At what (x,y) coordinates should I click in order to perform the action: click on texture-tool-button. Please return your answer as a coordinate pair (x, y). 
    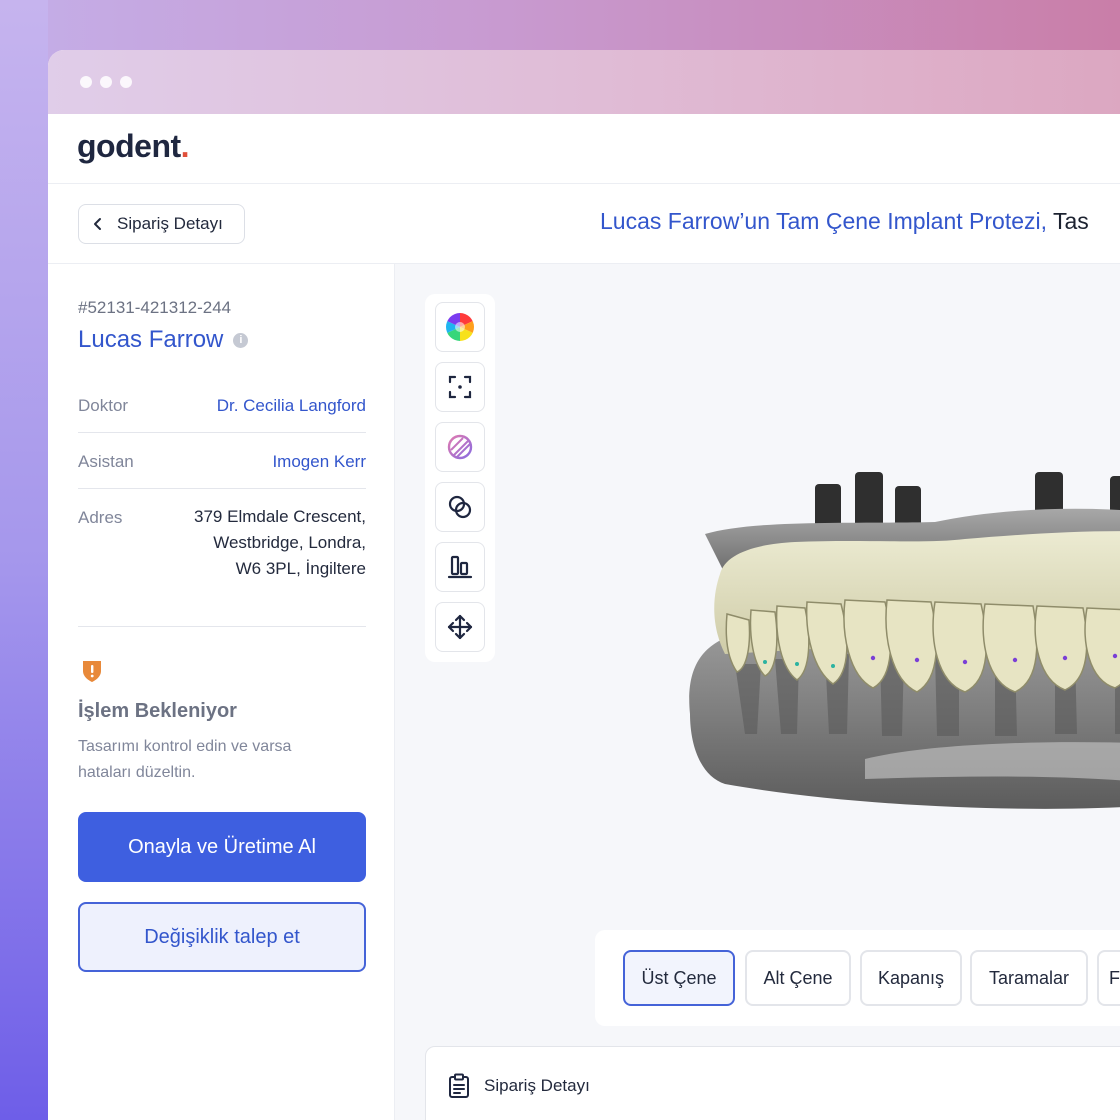
    Looking at the image, I should click on (460, 447).